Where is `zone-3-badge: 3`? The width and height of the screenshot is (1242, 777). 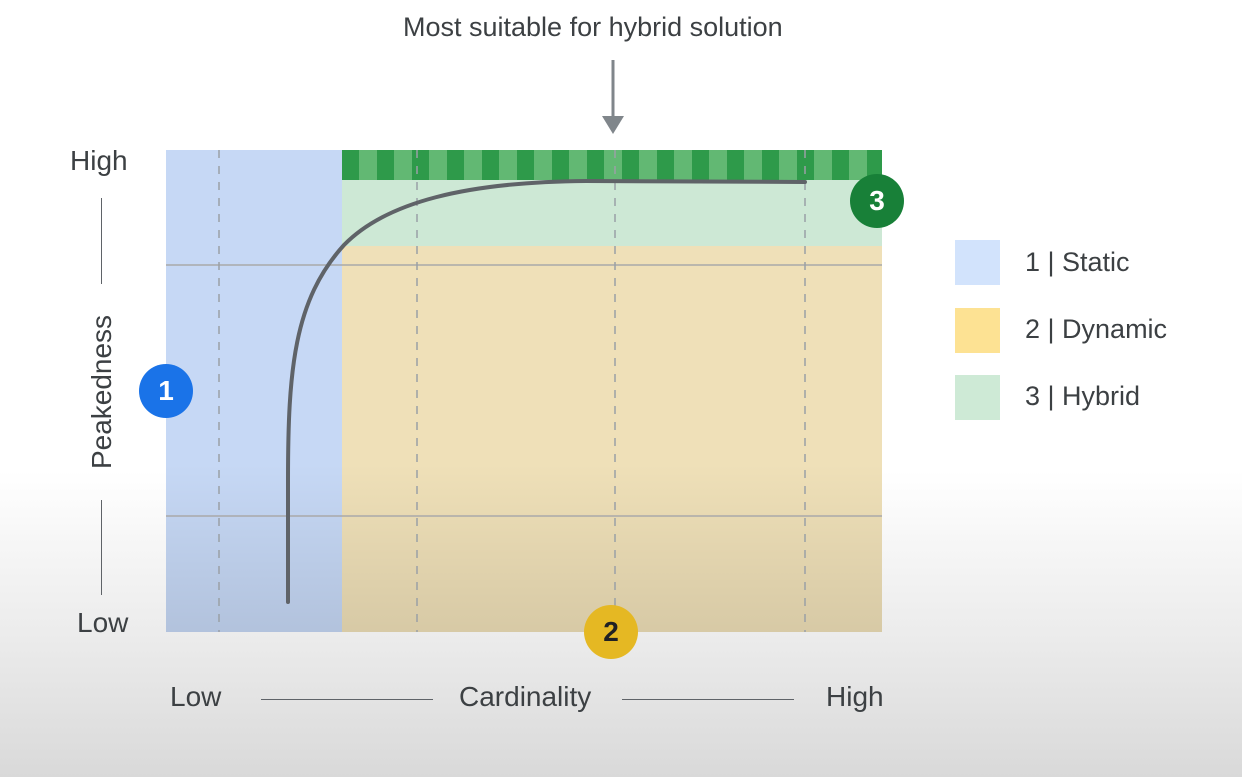 zone-3-badge: 3 is located at coordinates (877, 201).